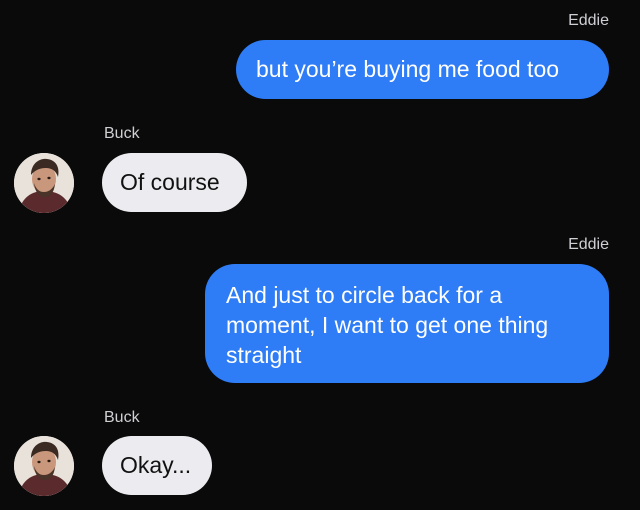 Image resolution: width=640 pixels, height=510 pixels. I want to click on message-text: but you’re buying me food too, so click(408, 69).